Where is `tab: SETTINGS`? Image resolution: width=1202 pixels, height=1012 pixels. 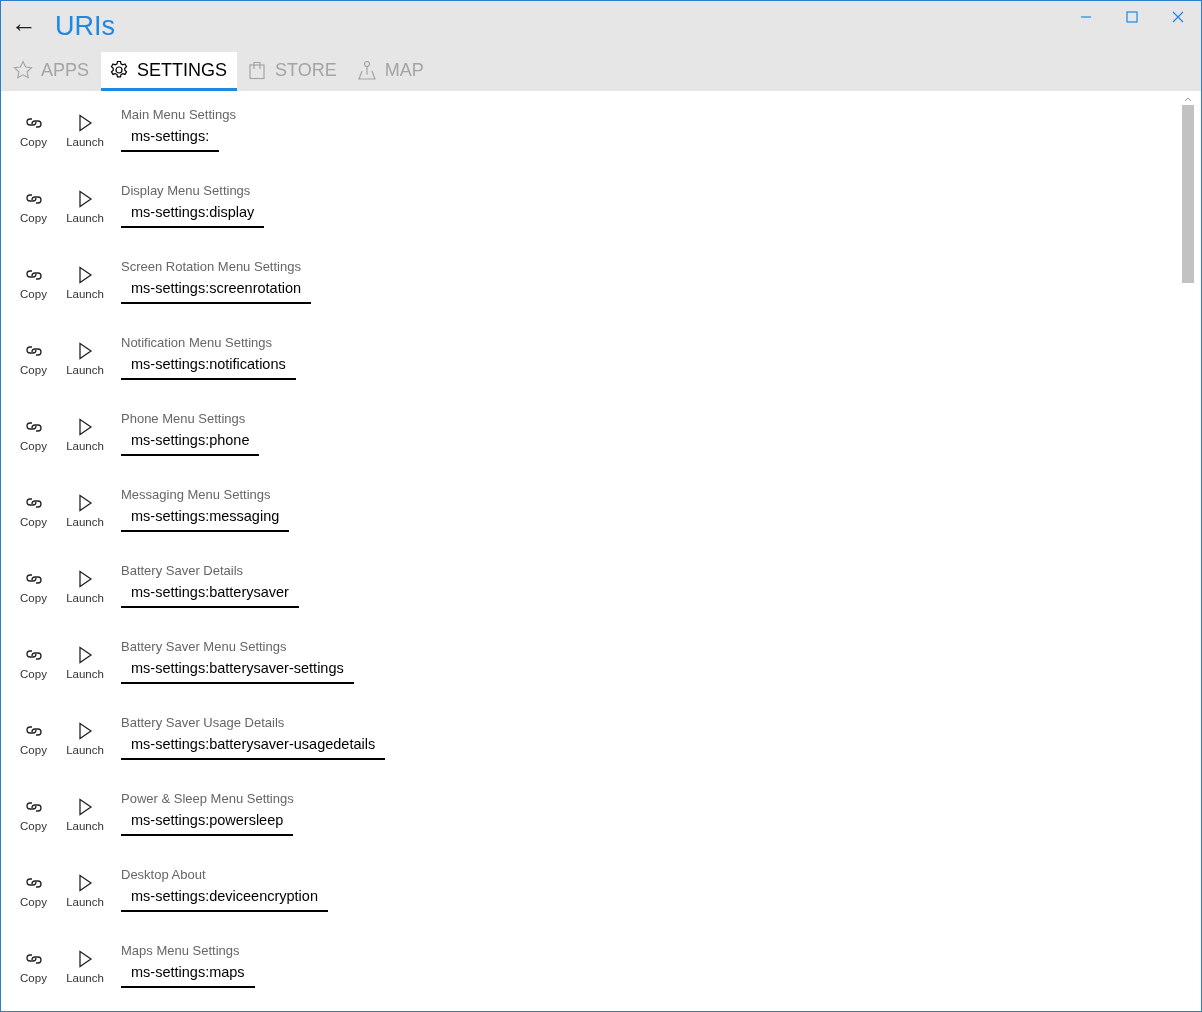
tab: SETTINGS is located at coordinates (169, 71).